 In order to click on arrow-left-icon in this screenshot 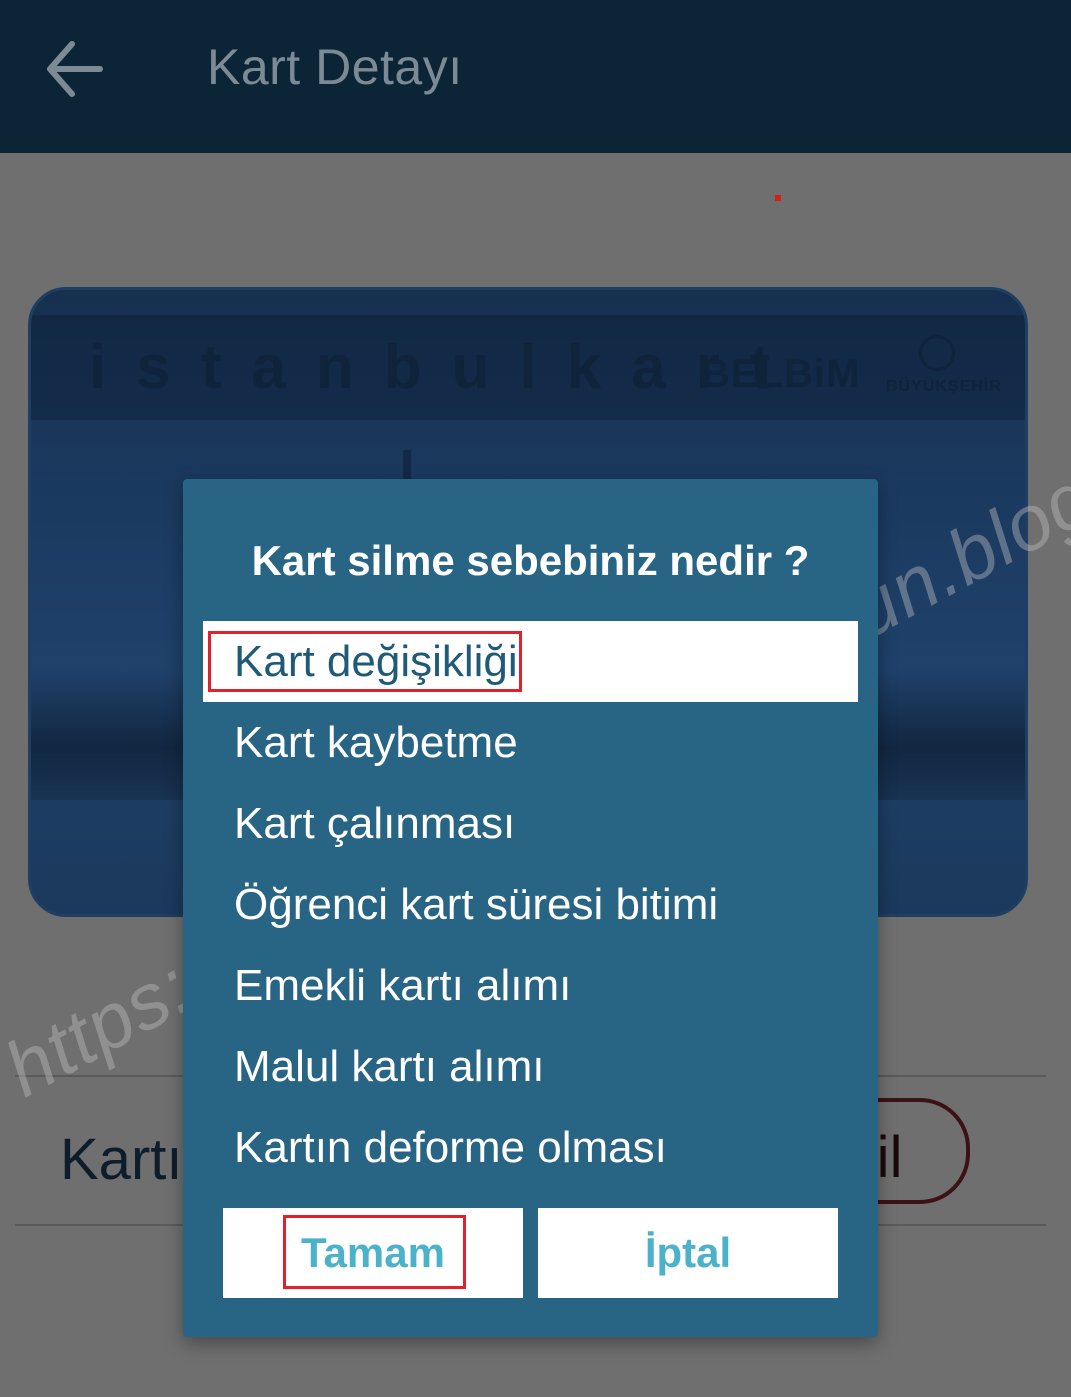, I will do `click(75, 69)`.